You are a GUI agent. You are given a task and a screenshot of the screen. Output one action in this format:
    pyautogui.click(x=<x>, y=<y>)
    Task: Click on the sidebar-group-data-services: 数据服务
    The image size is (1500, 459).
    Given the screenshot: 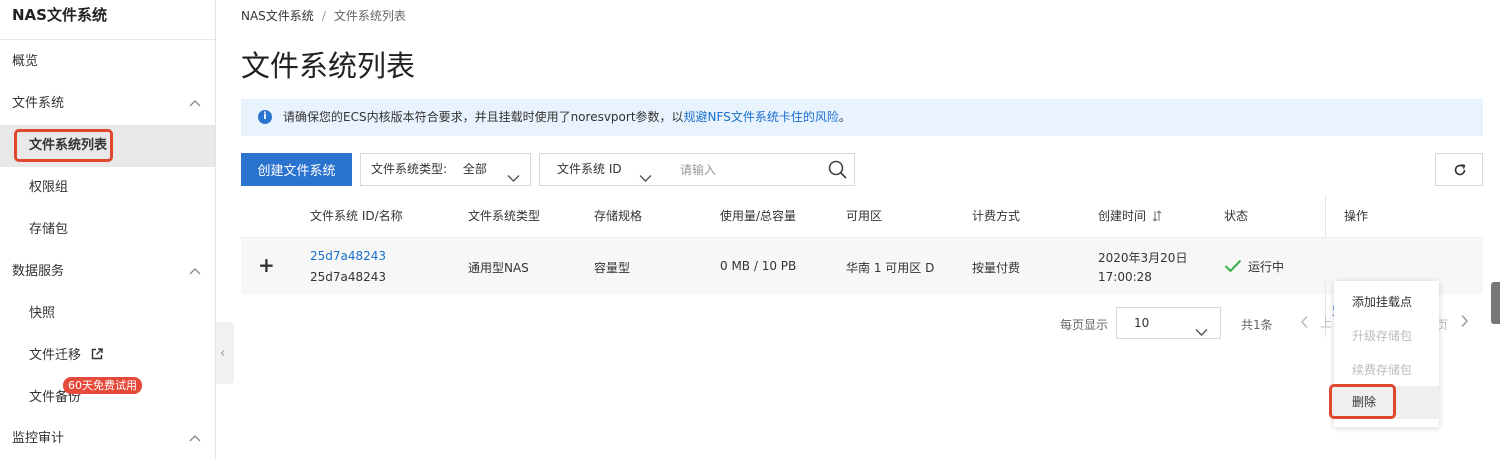 What is the action you would take?
    pyautogui.click(x=107, y=272)
    